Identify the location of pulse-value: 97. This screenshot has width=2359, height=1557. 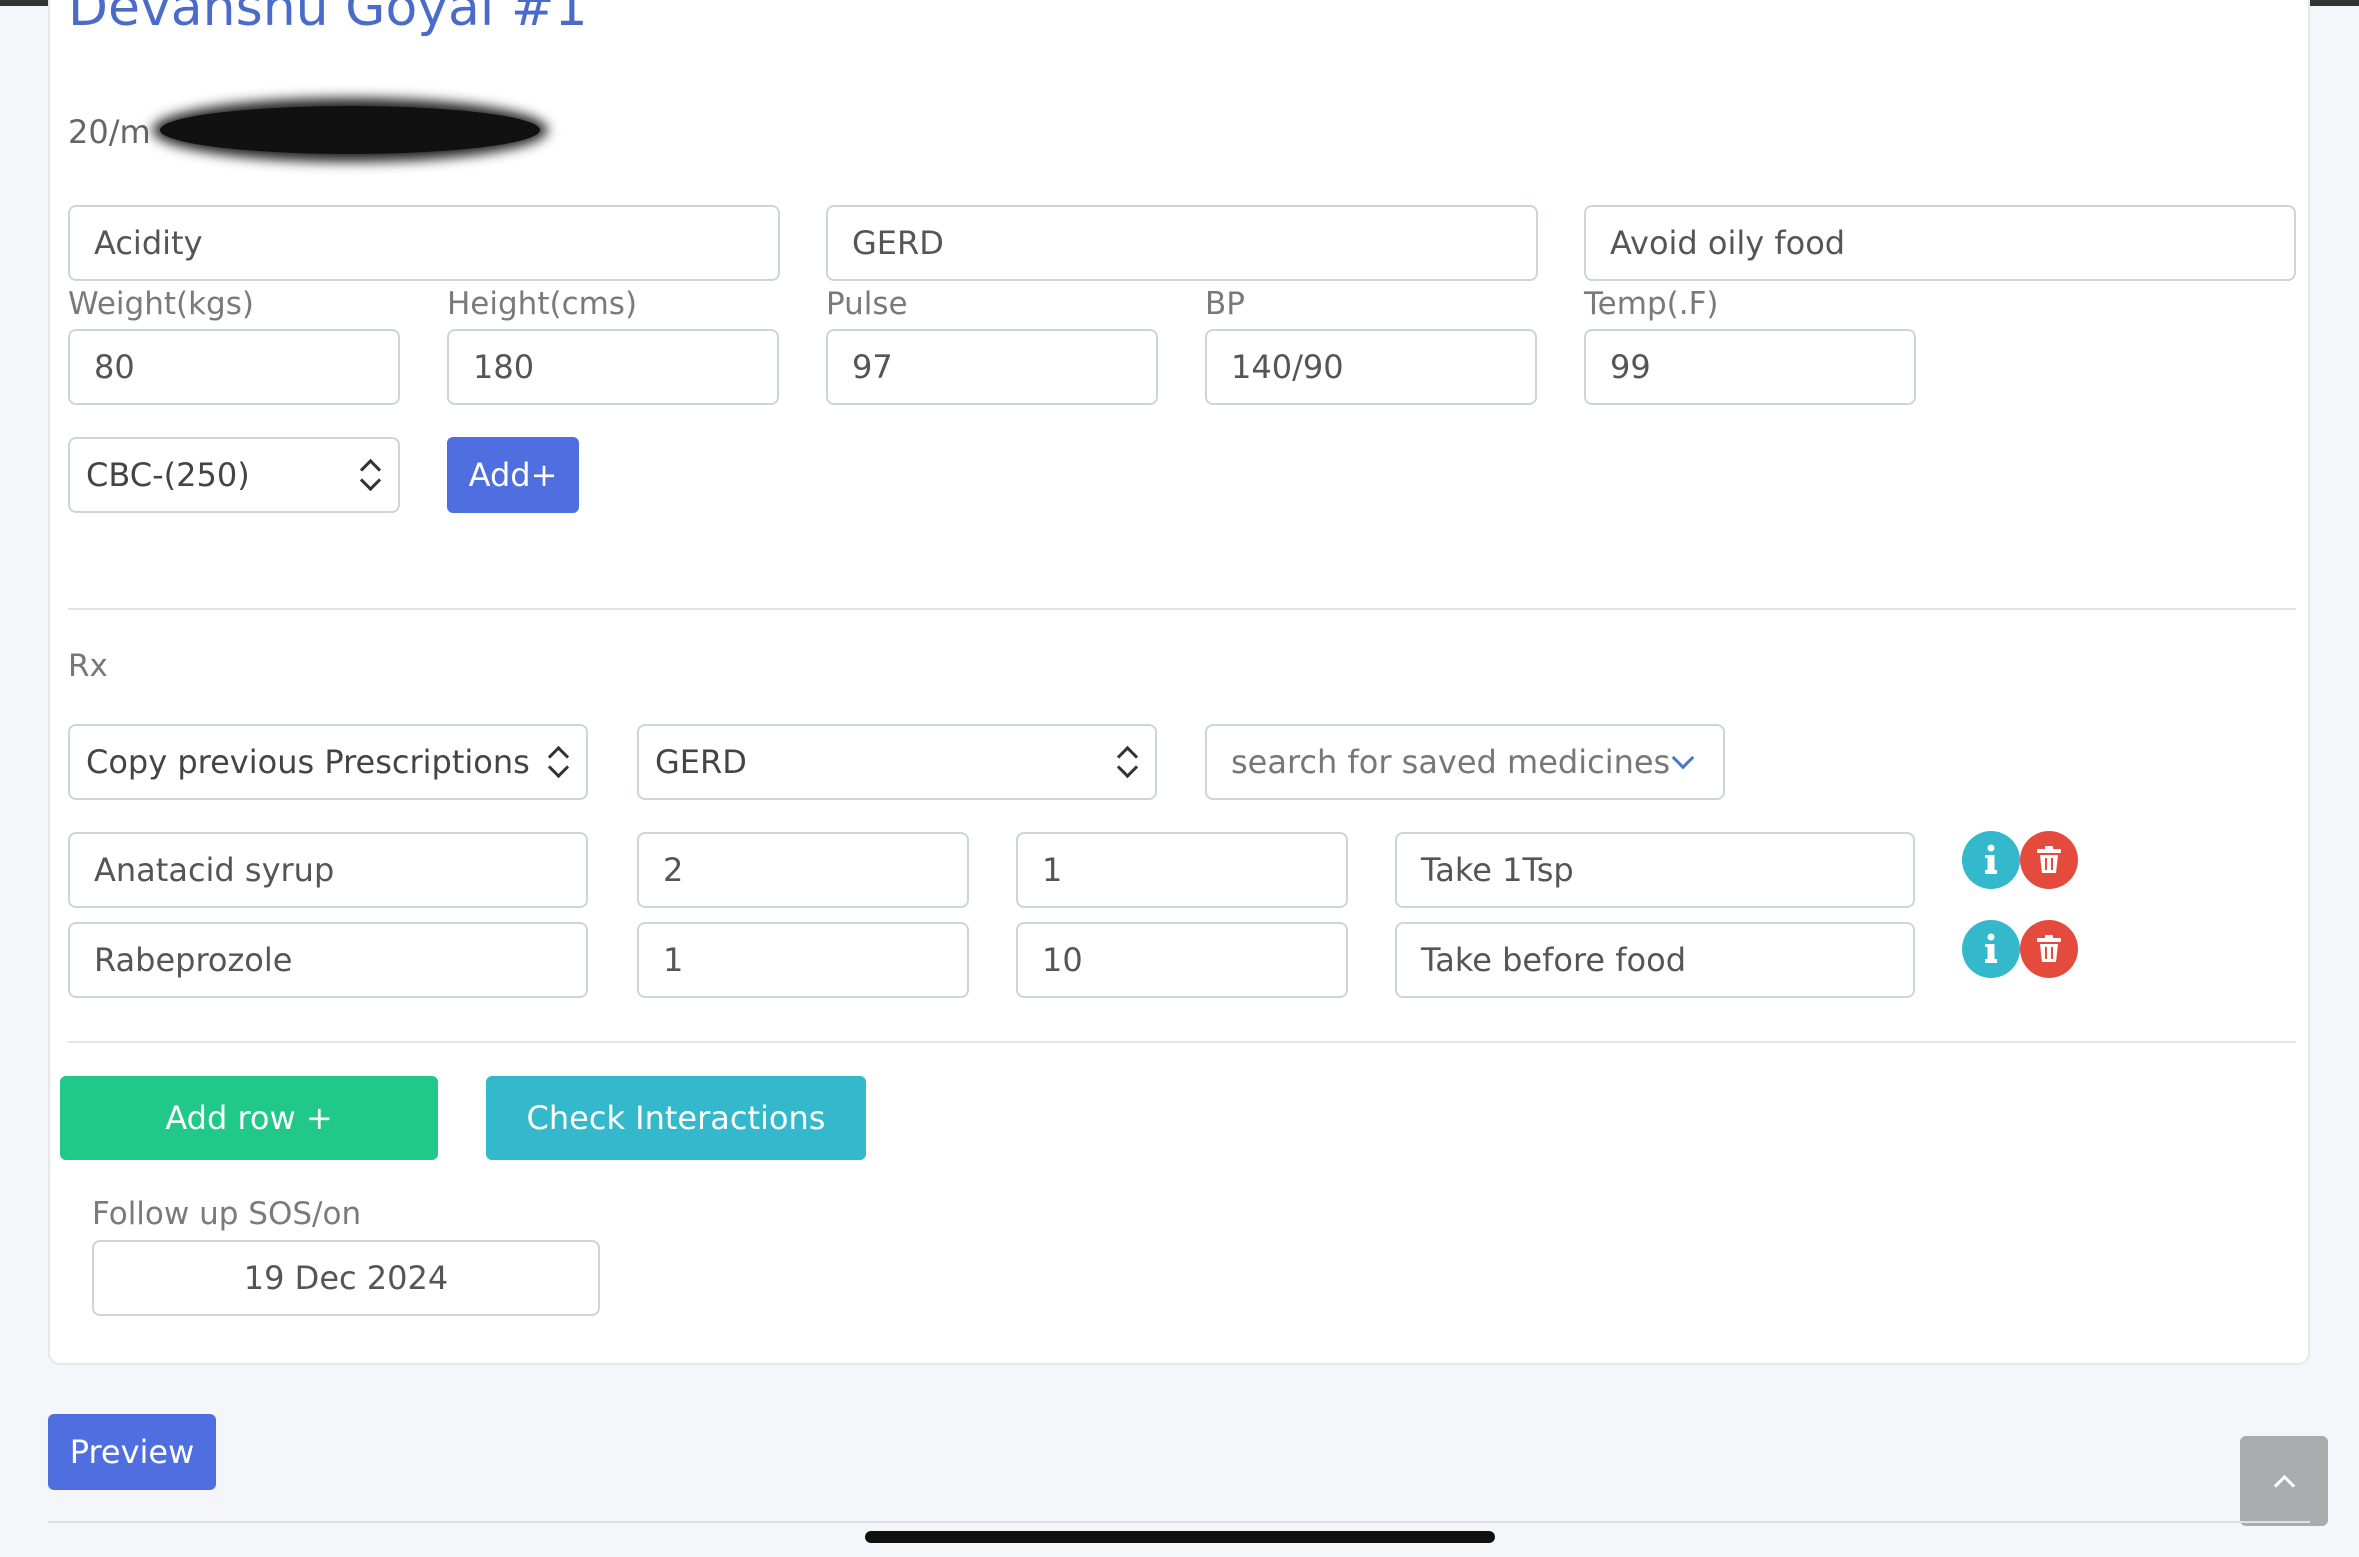
(872, 367).